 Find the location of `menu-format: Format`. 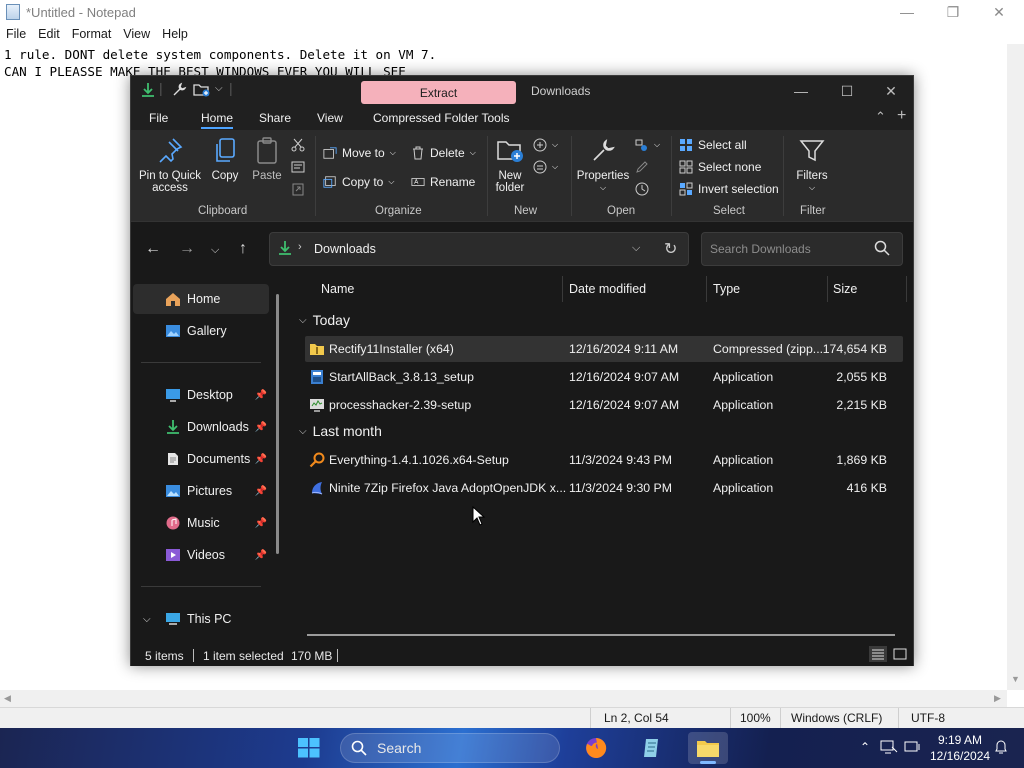

menu-format: Format is located at coordinates (92, 34).